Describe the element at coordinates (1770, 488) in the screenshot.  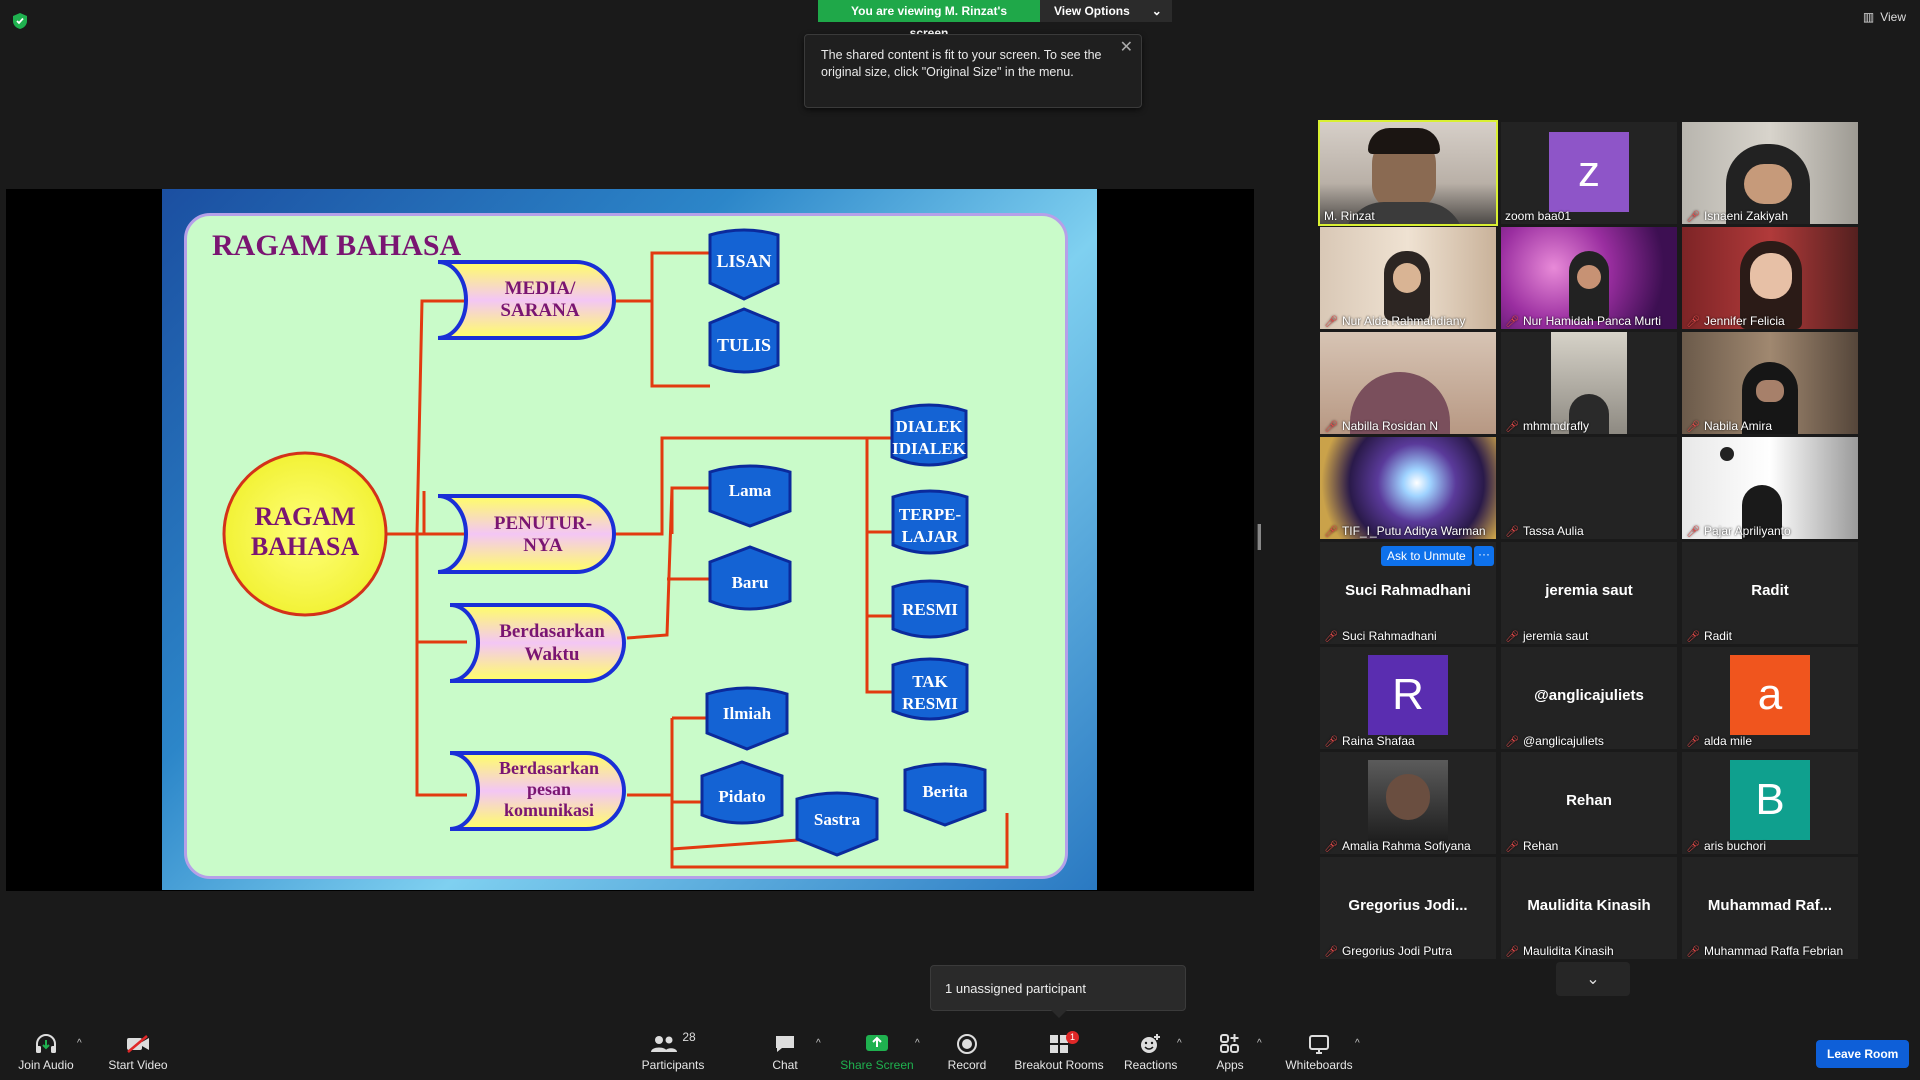
I see `participant-tile: 🎤︎ Pajar Apriliyanto` at that location.